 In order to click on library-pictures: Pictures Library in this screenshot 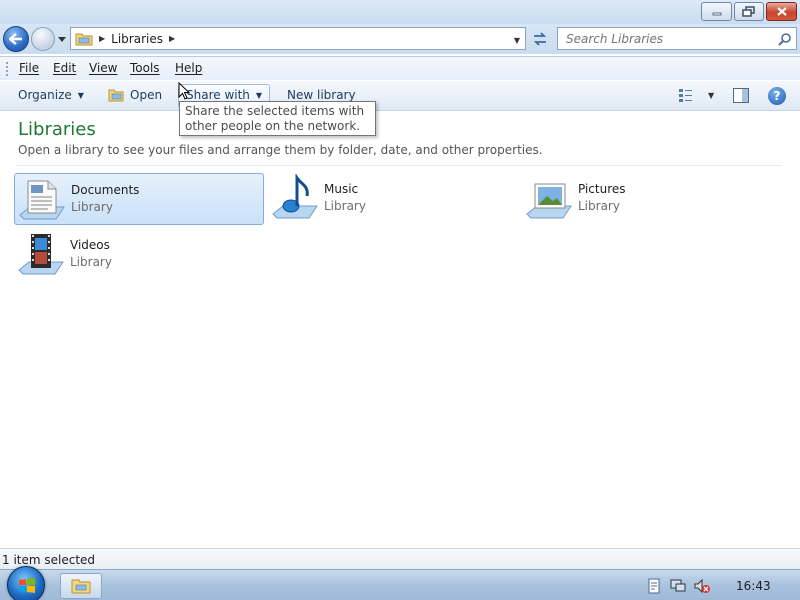, I will do `click(647, 199)`.